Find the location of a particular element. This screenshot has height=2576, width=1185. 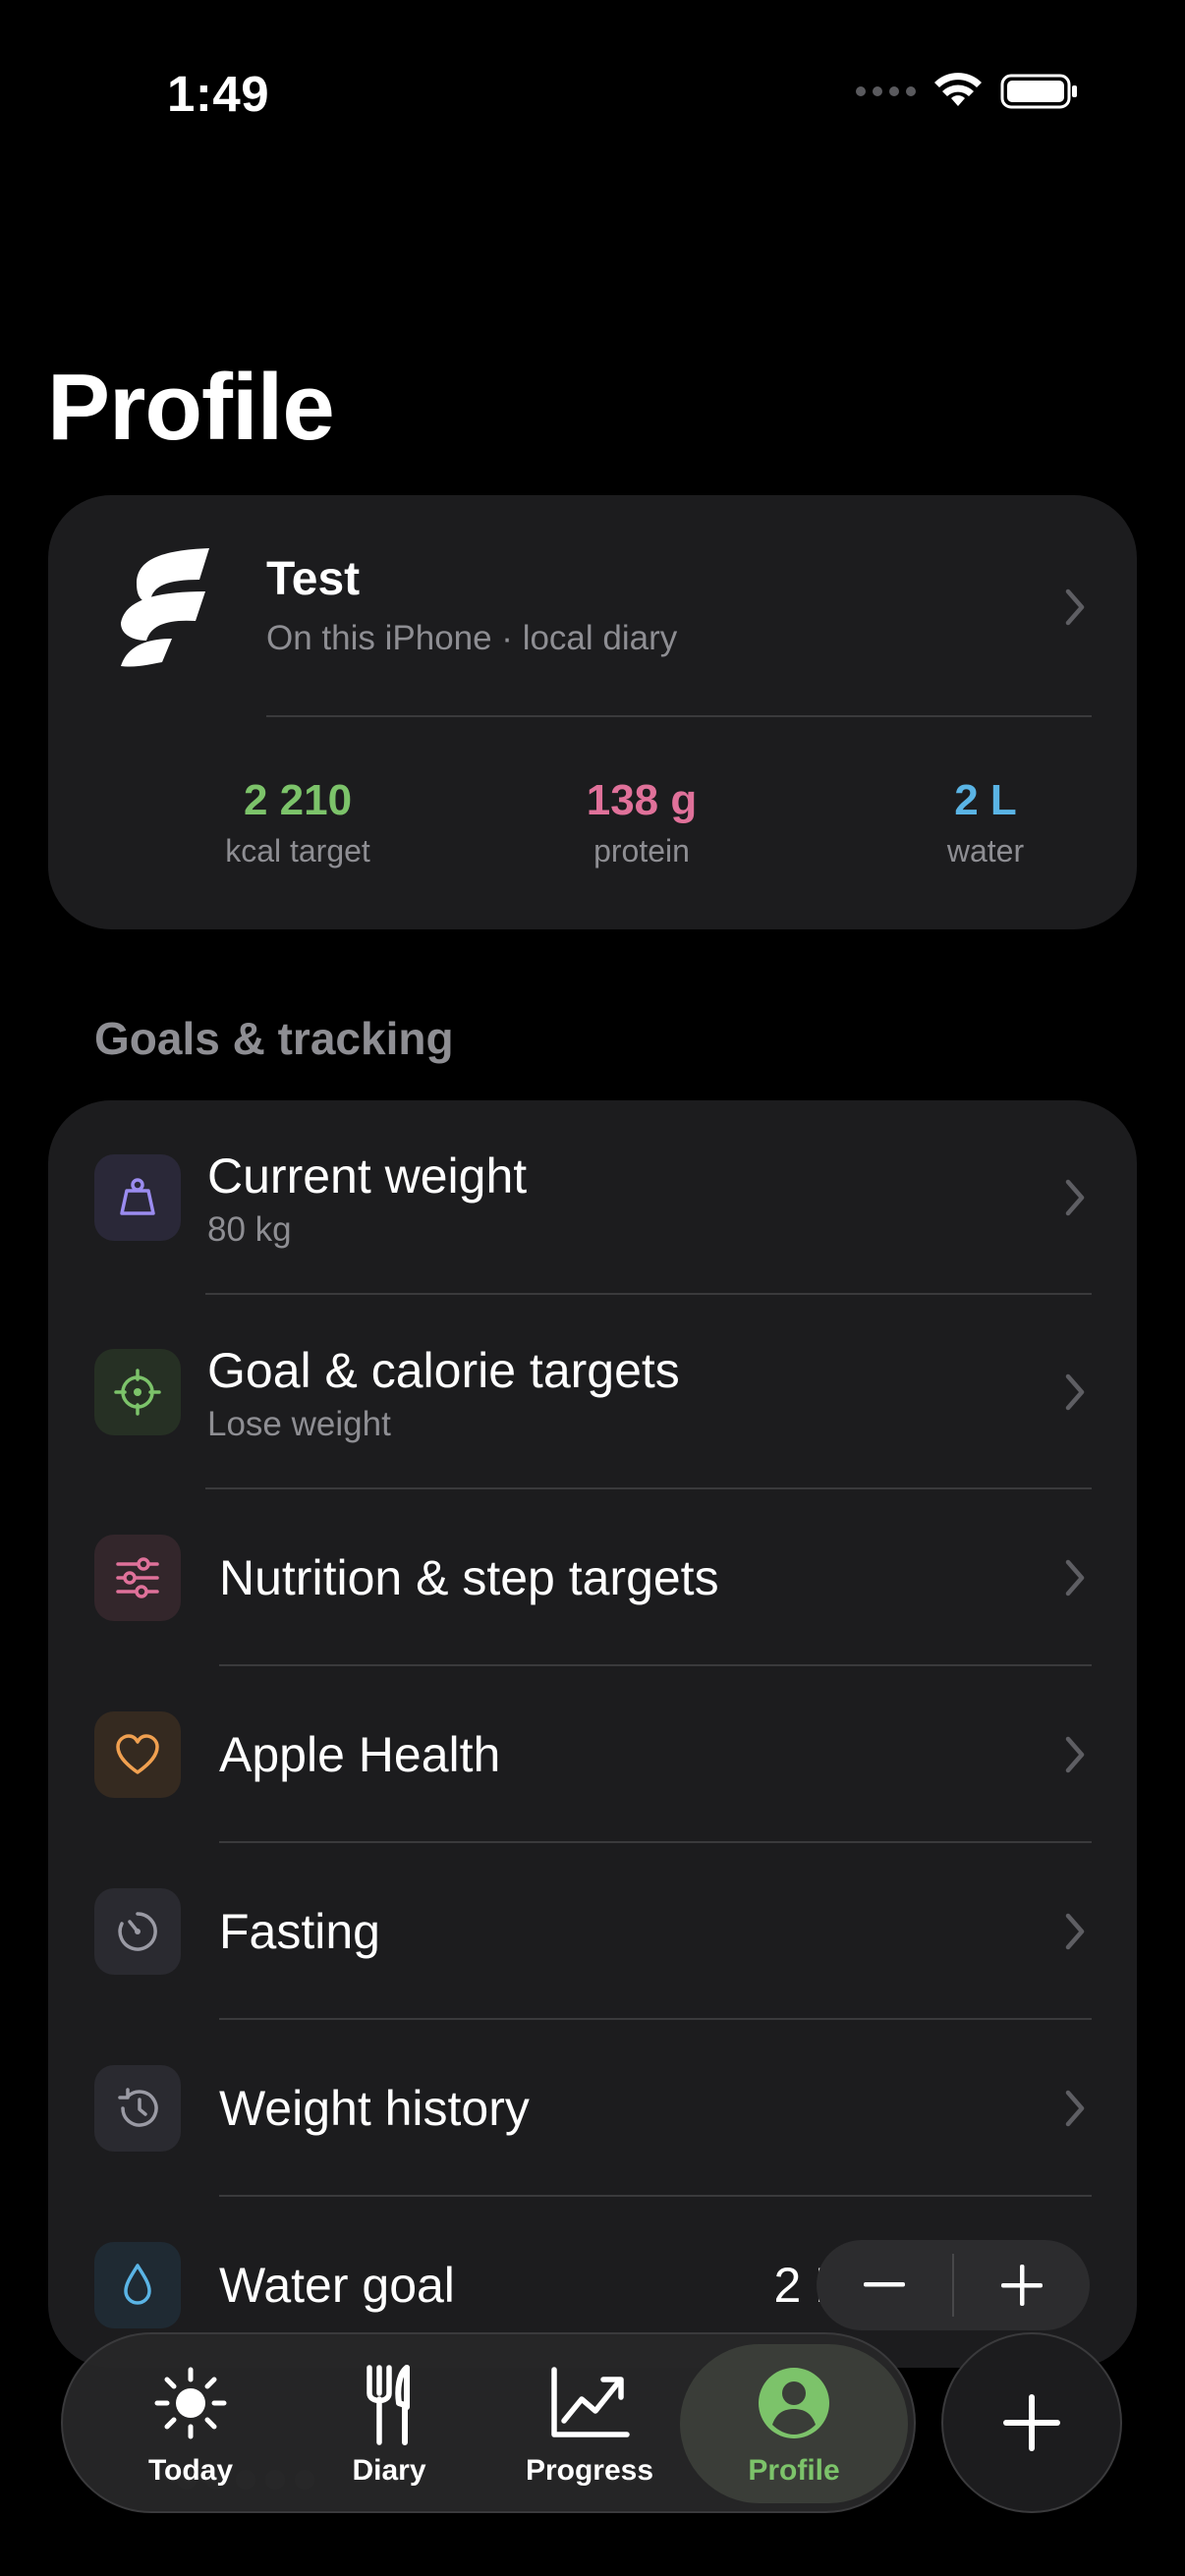

row-label: Water goal is located at coordinates (337, 2285).